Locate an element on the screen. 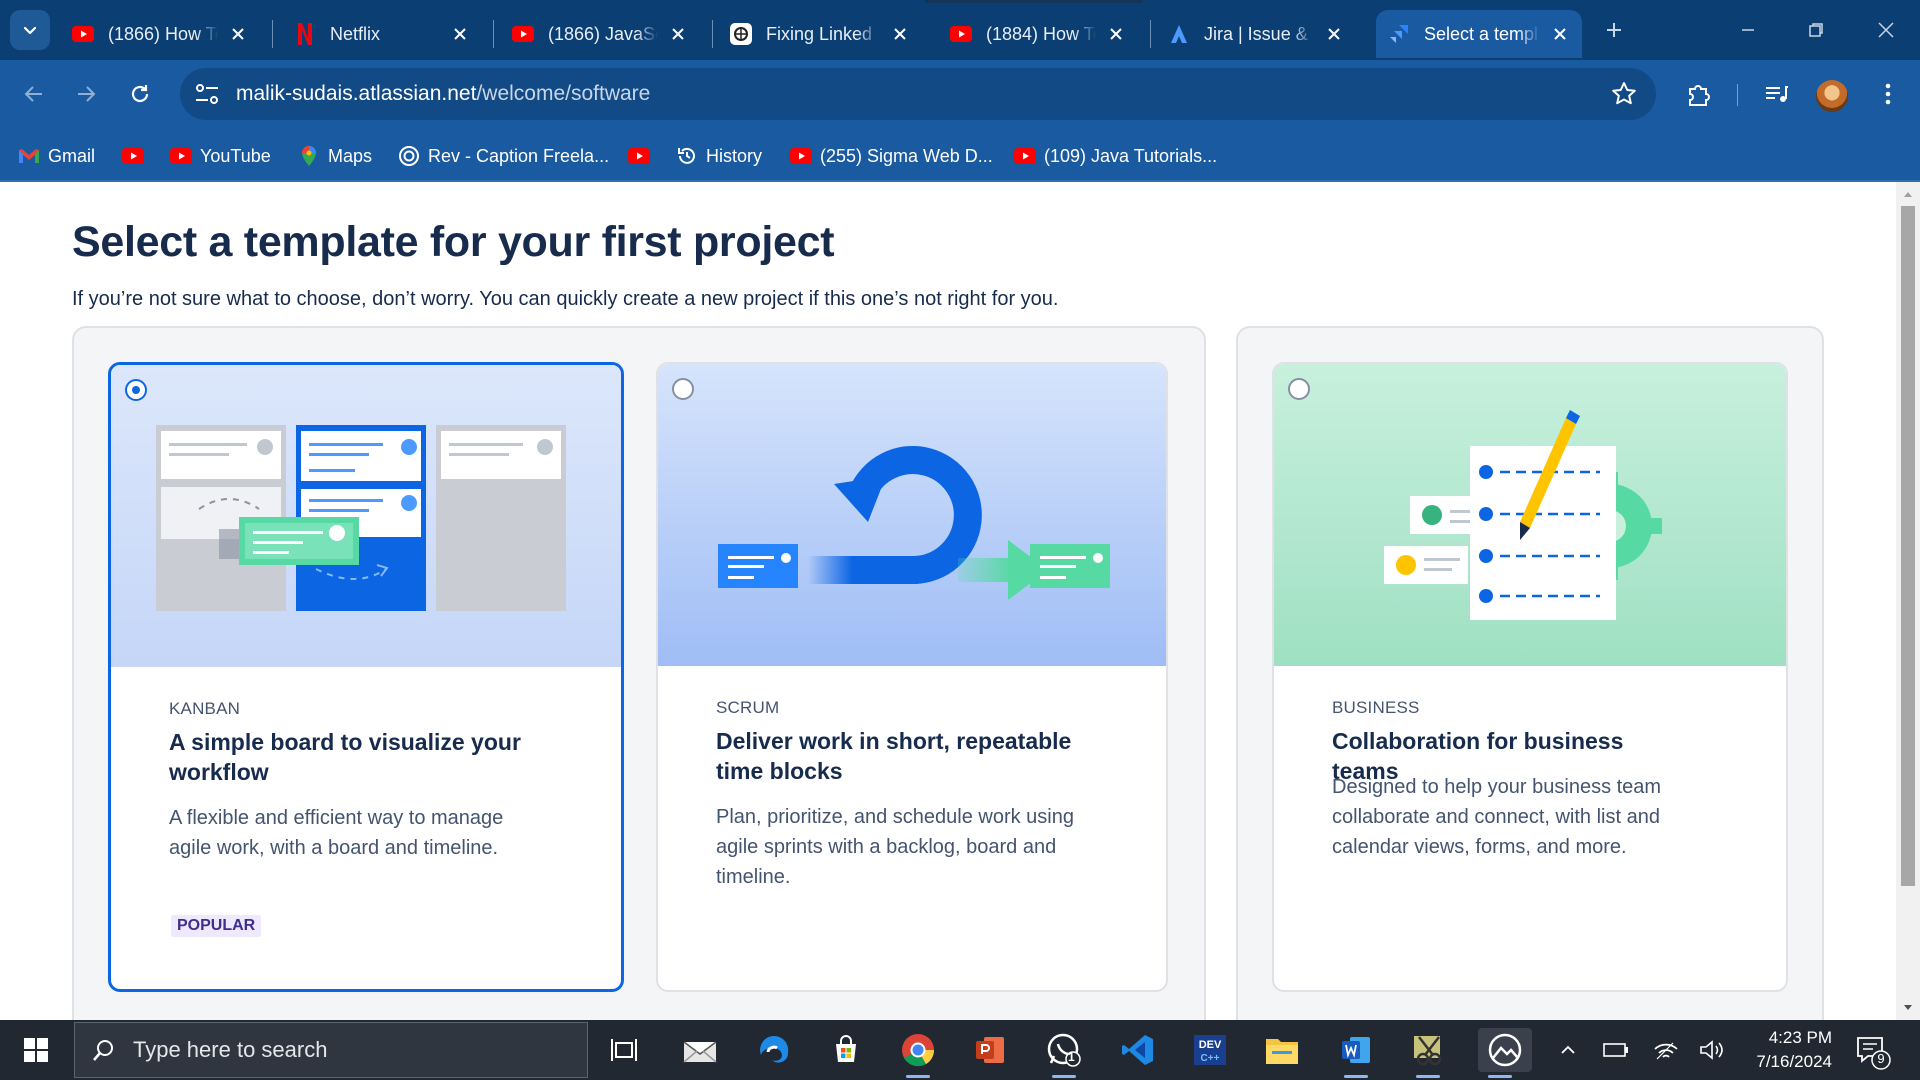  notification-center-button: 9 is located at coordinates (1872, 1051).